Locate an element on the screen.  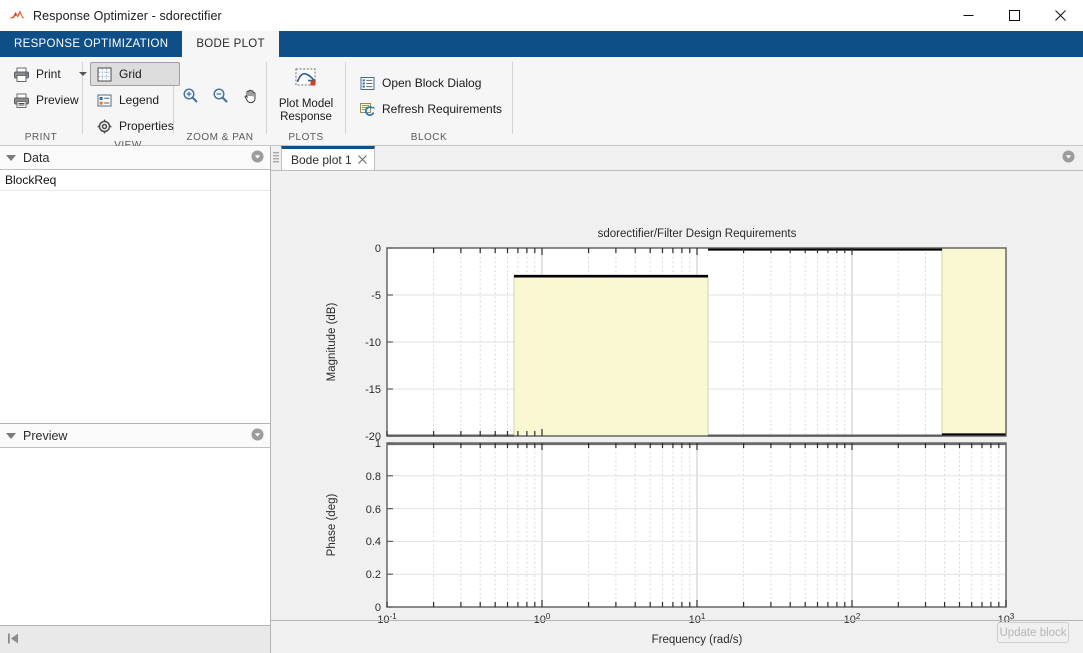
title-bar: Response Optimizer - sdorectifier is located at coordinates (541, 15).